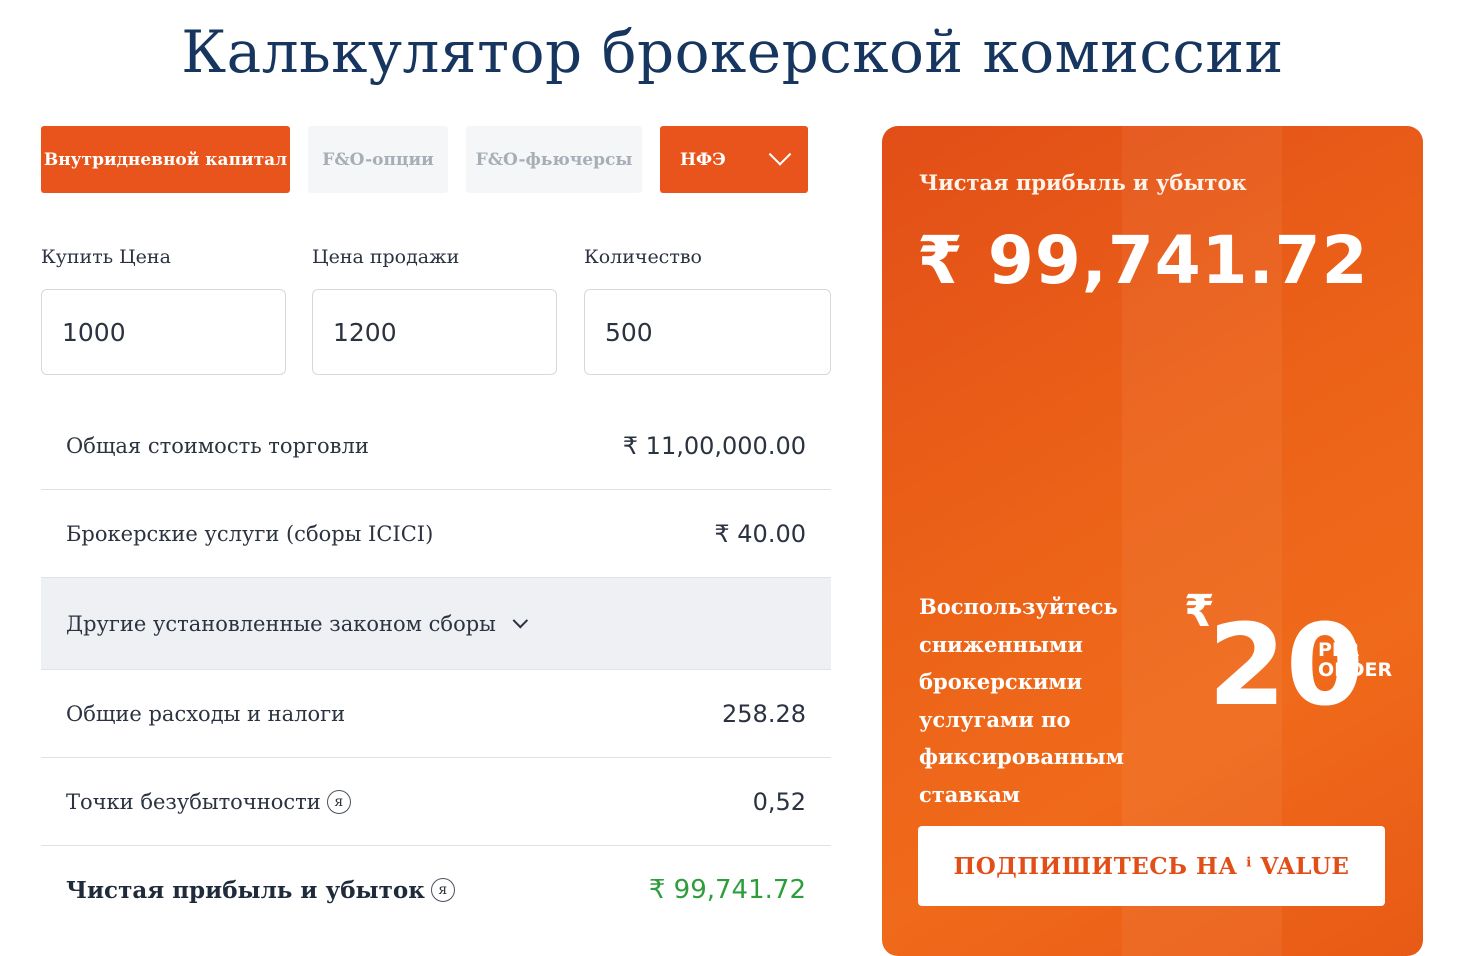 The image size is (1475, 956). What do you see at coordinates (554, 159) in the screenshot?
I see `tab-fo-futures: F&O-фьючерсы` at bounding box center [554, 159].